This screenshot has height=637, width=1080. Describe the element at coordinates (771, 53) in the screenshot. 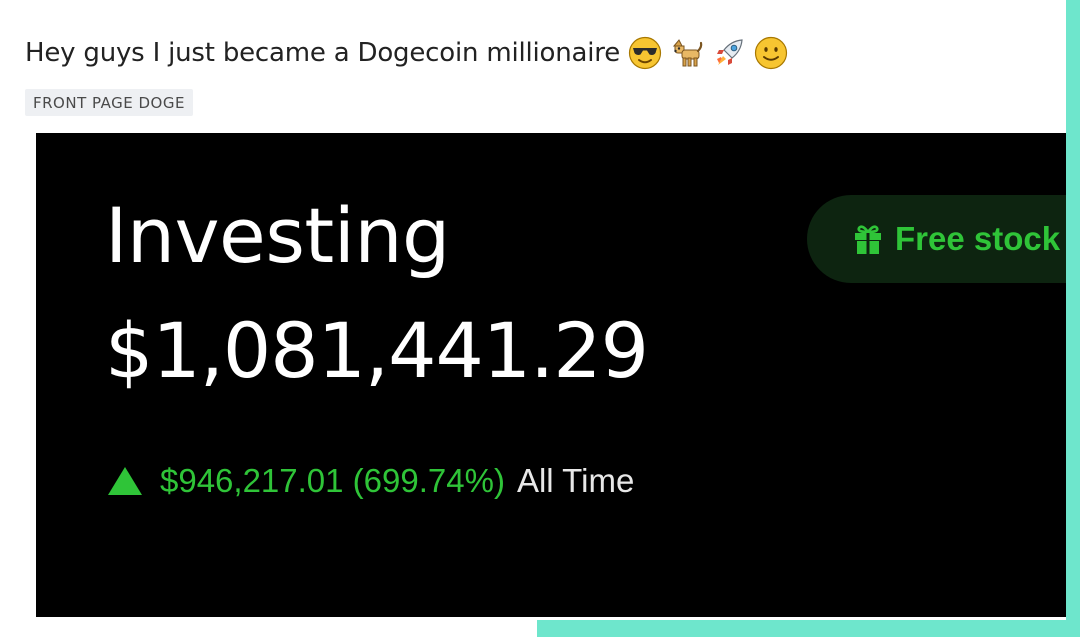

I see `smiling-face-icon` at that location.